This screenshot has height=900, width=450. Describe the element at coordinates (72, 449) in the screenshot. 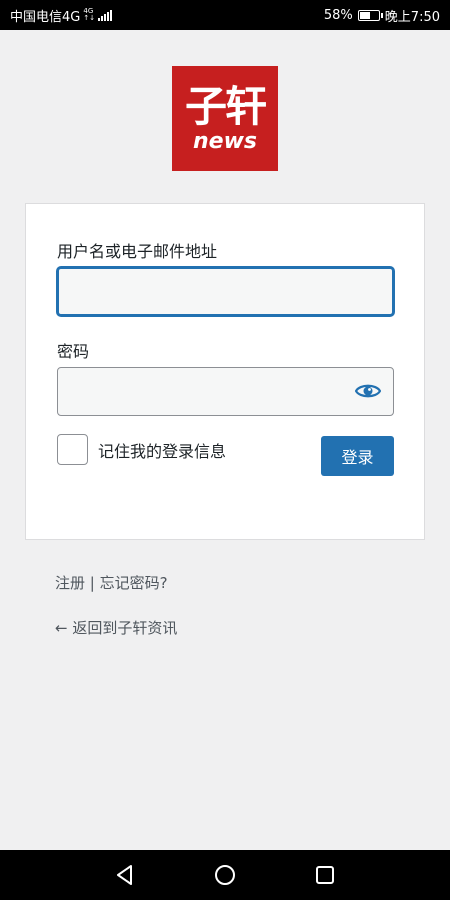

I see `remember-checkbox` at that location.